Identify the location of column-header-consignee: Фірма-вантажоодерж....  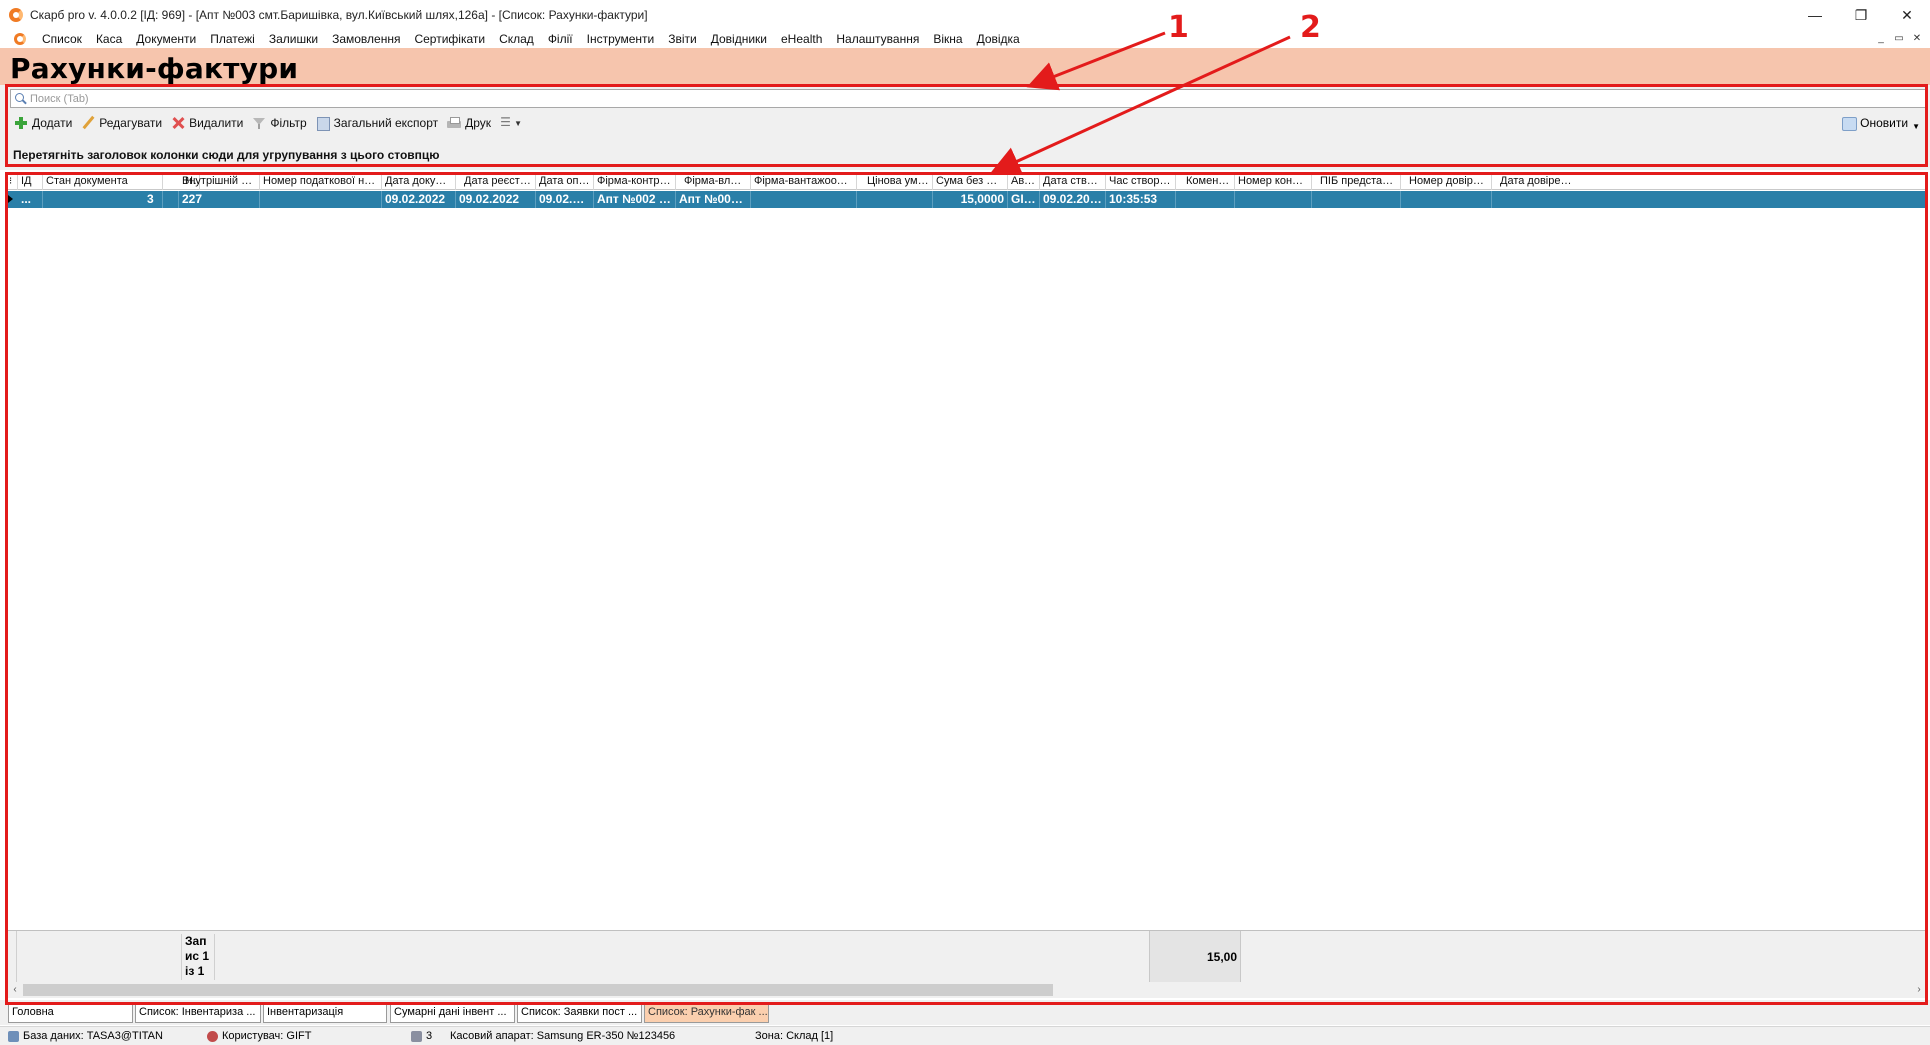
(804, 182).